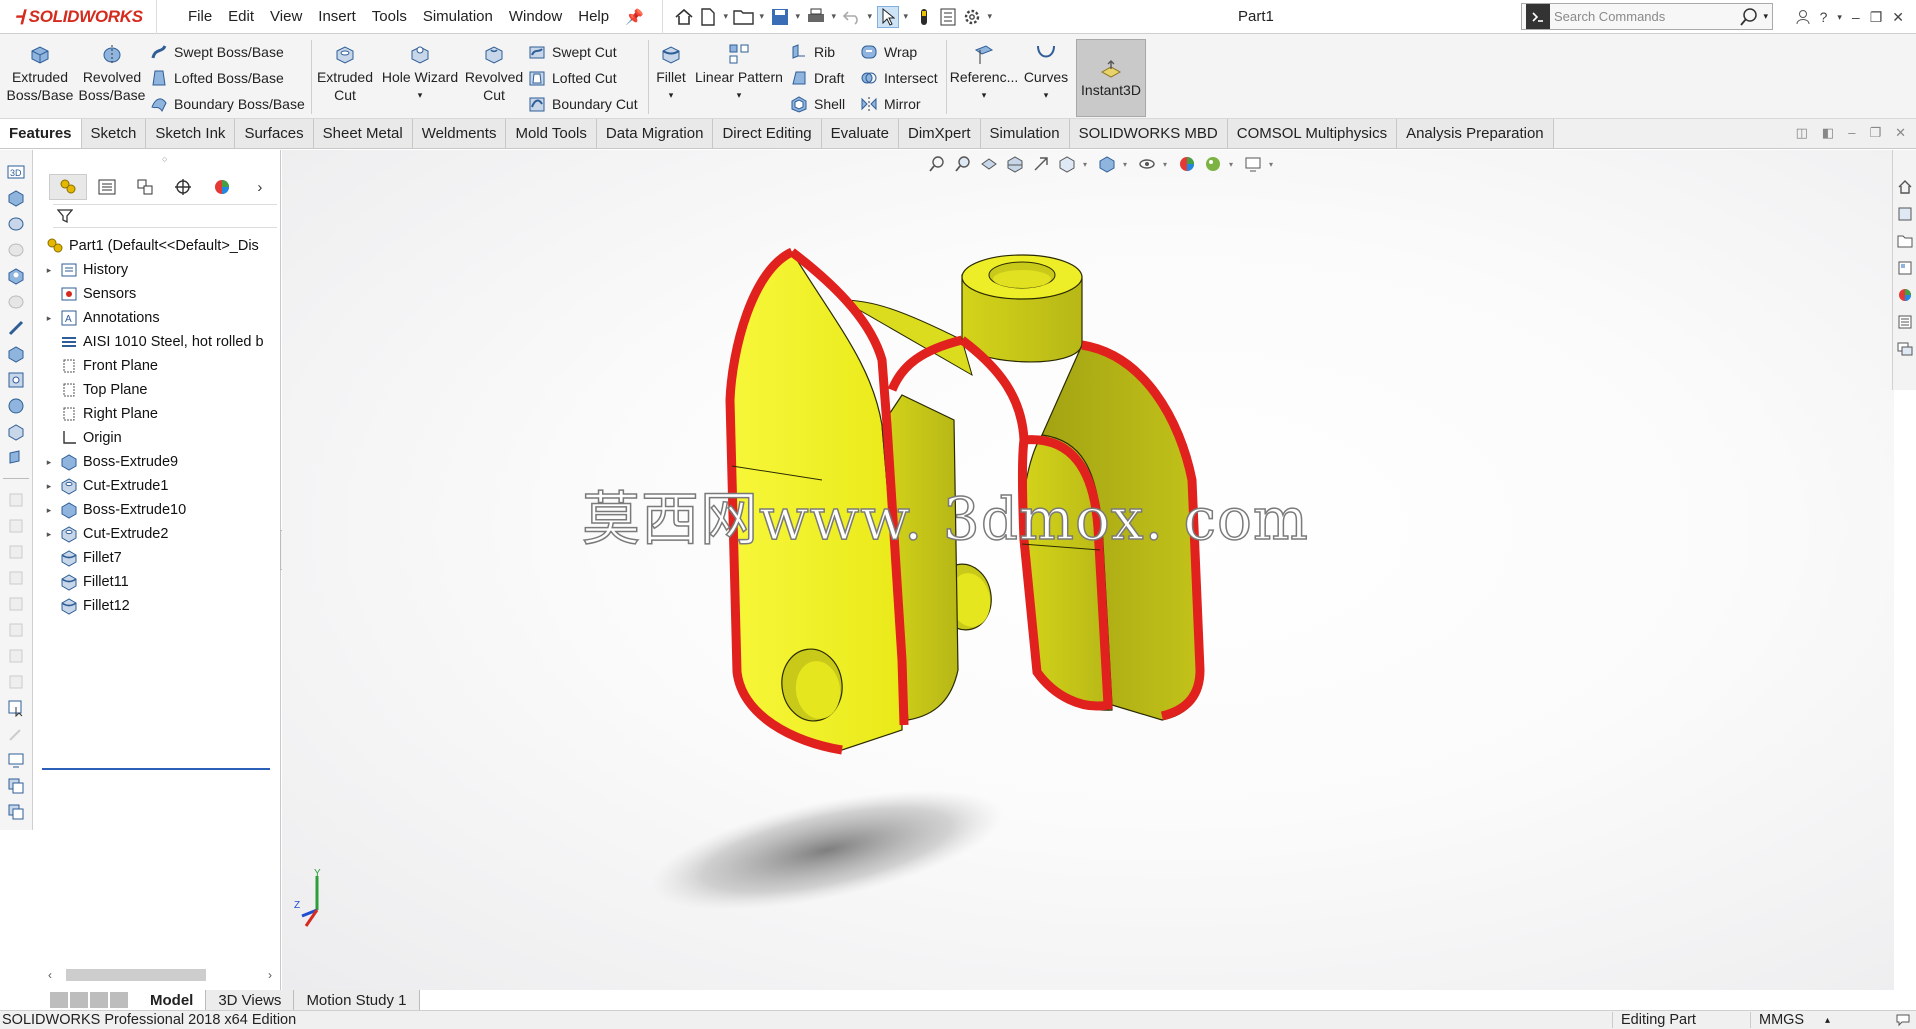 The width and height of the screenshot is (1916, 1029). What do you see at coordinates (990, 16) in the screenshot?
I see `options-dropdown-icon: ▾` at bounding box center [990, 16].